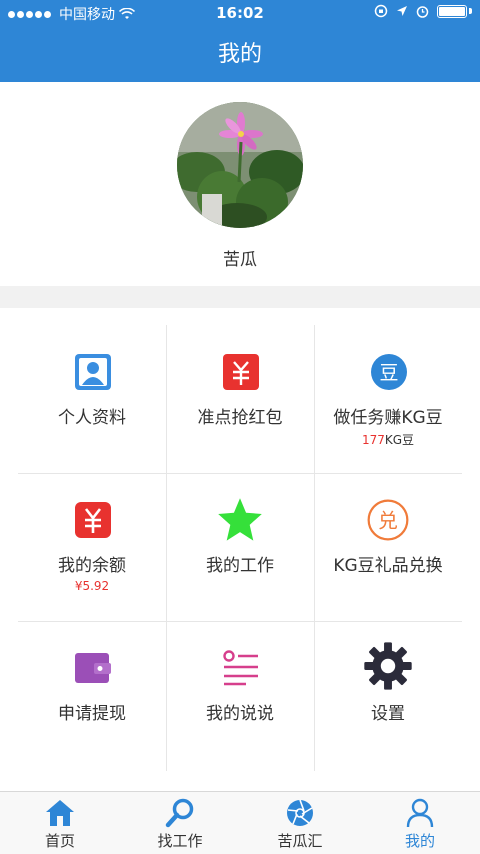 This screenshot has width=480, height=854. I want to click on tab-find-job: 找工作, so click(180, 823).